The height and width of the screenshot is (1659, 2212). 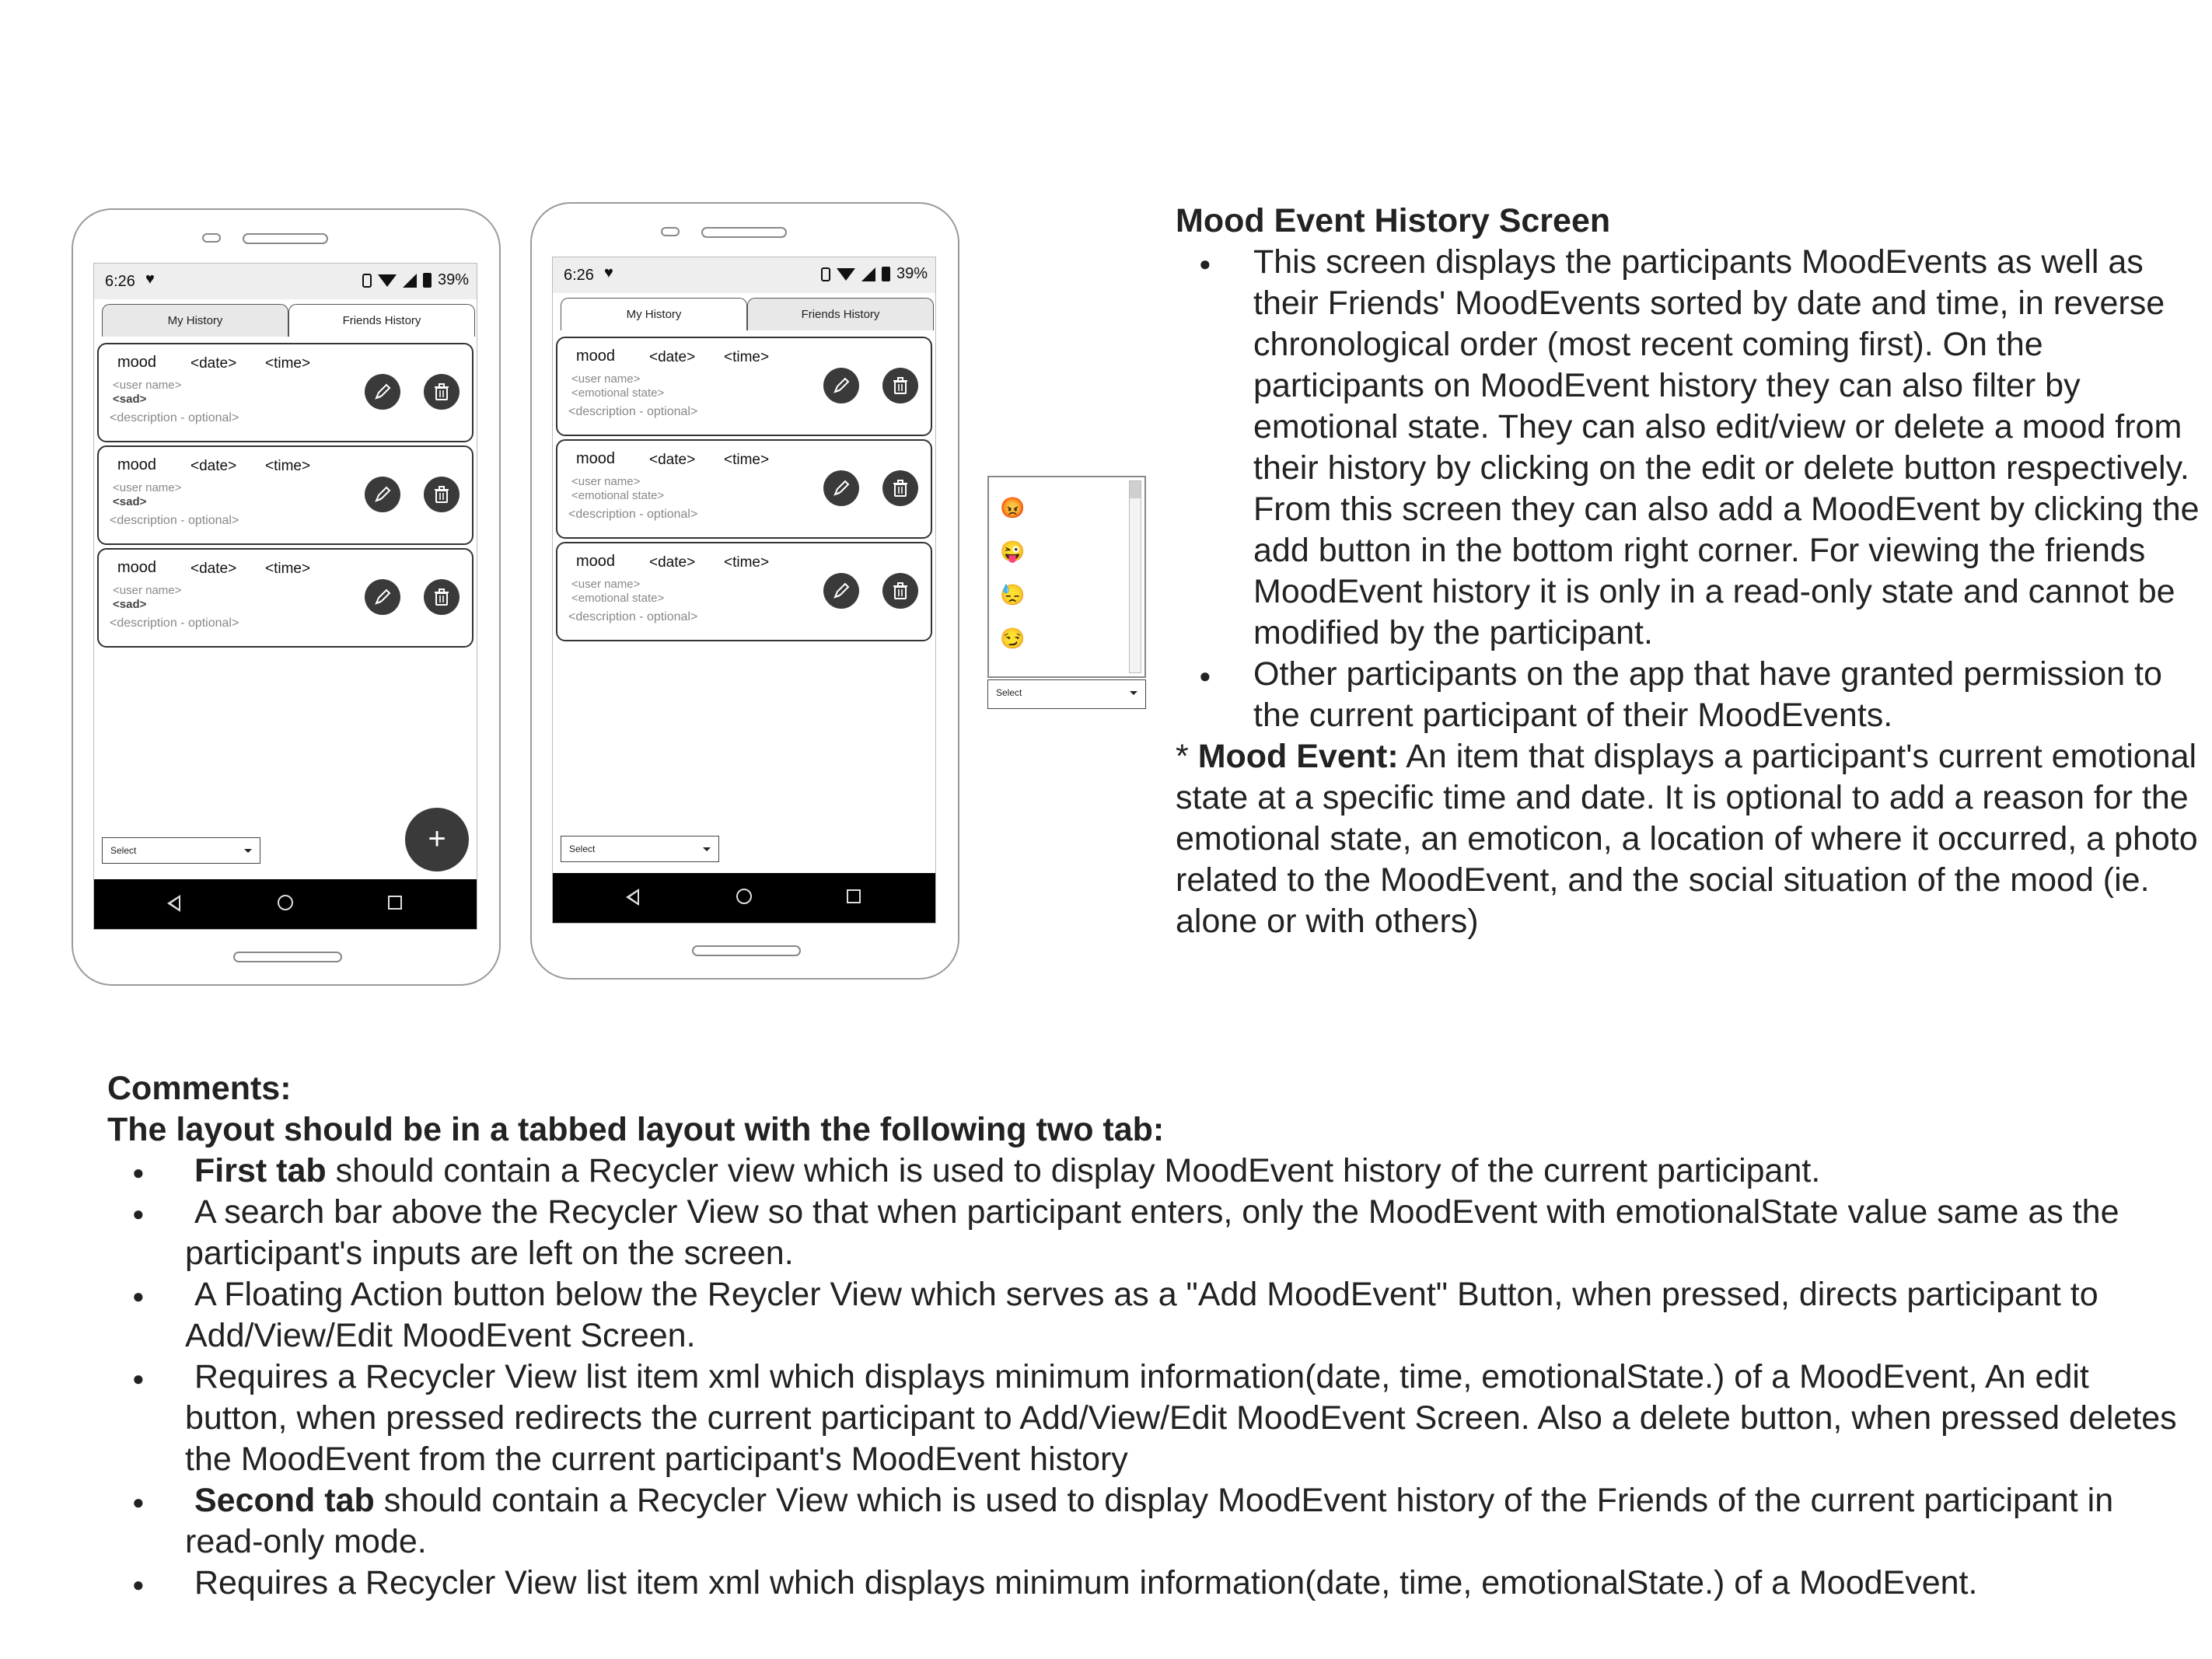 I want to click on status-time: 6:26, so click(x=579, y=275).